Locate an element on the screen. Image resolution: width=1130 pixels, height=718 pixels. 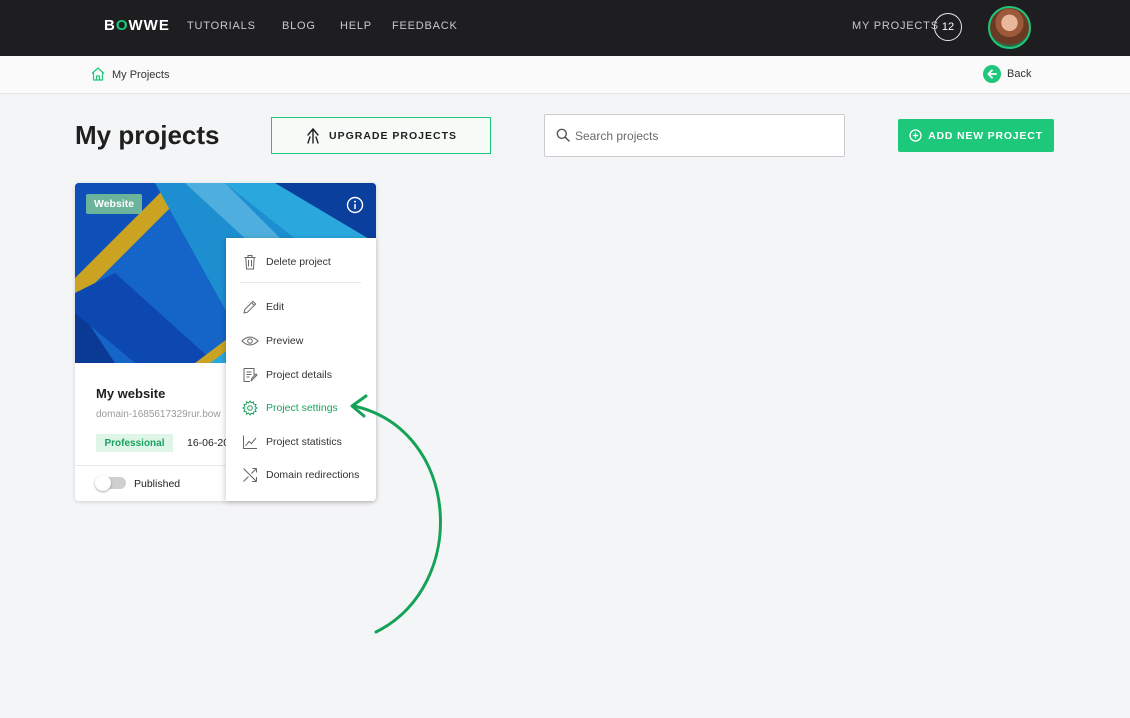
page-title: My projects is located at coordinates (147, 135).